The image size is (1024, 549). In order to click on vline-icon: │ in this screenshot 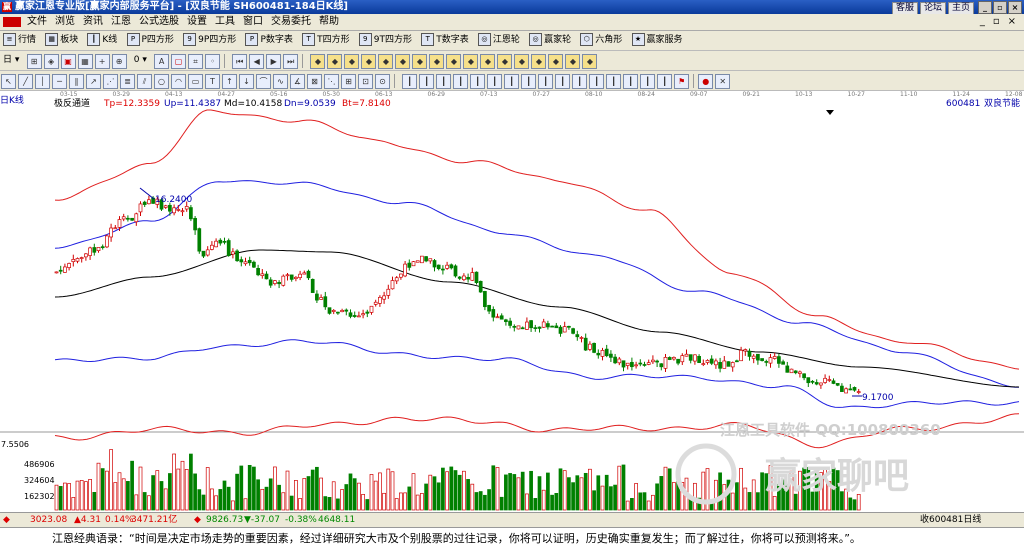, I will do `click(42, 81)`.